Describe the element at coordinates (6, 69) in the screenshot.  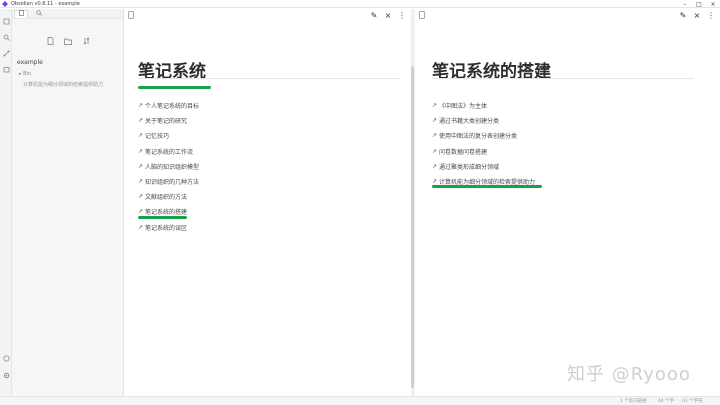
I see `daily-note-icon` at that location.